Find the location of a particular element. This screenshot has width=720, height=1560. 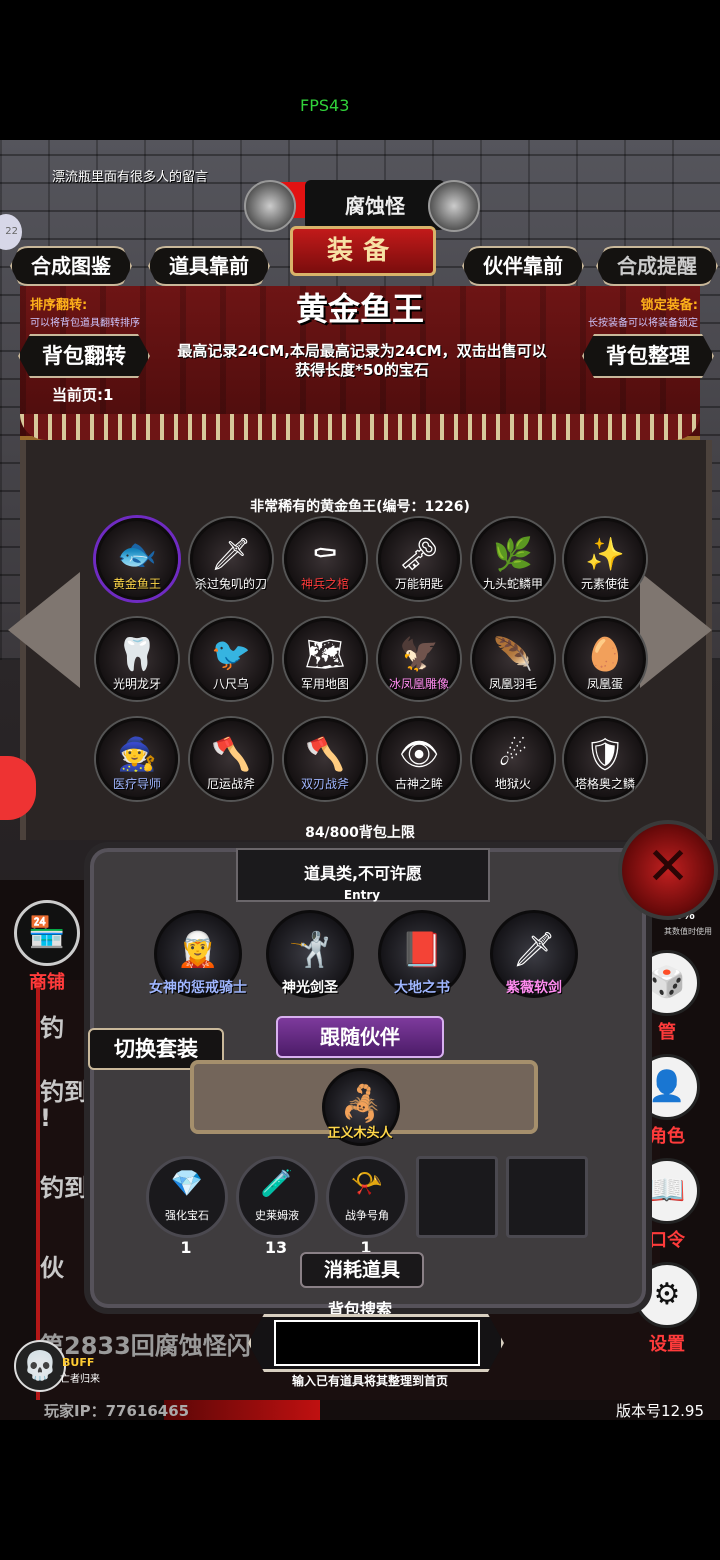

inventory-slot: 🪓 双刃战斧 is located at coordinates (325, 759).